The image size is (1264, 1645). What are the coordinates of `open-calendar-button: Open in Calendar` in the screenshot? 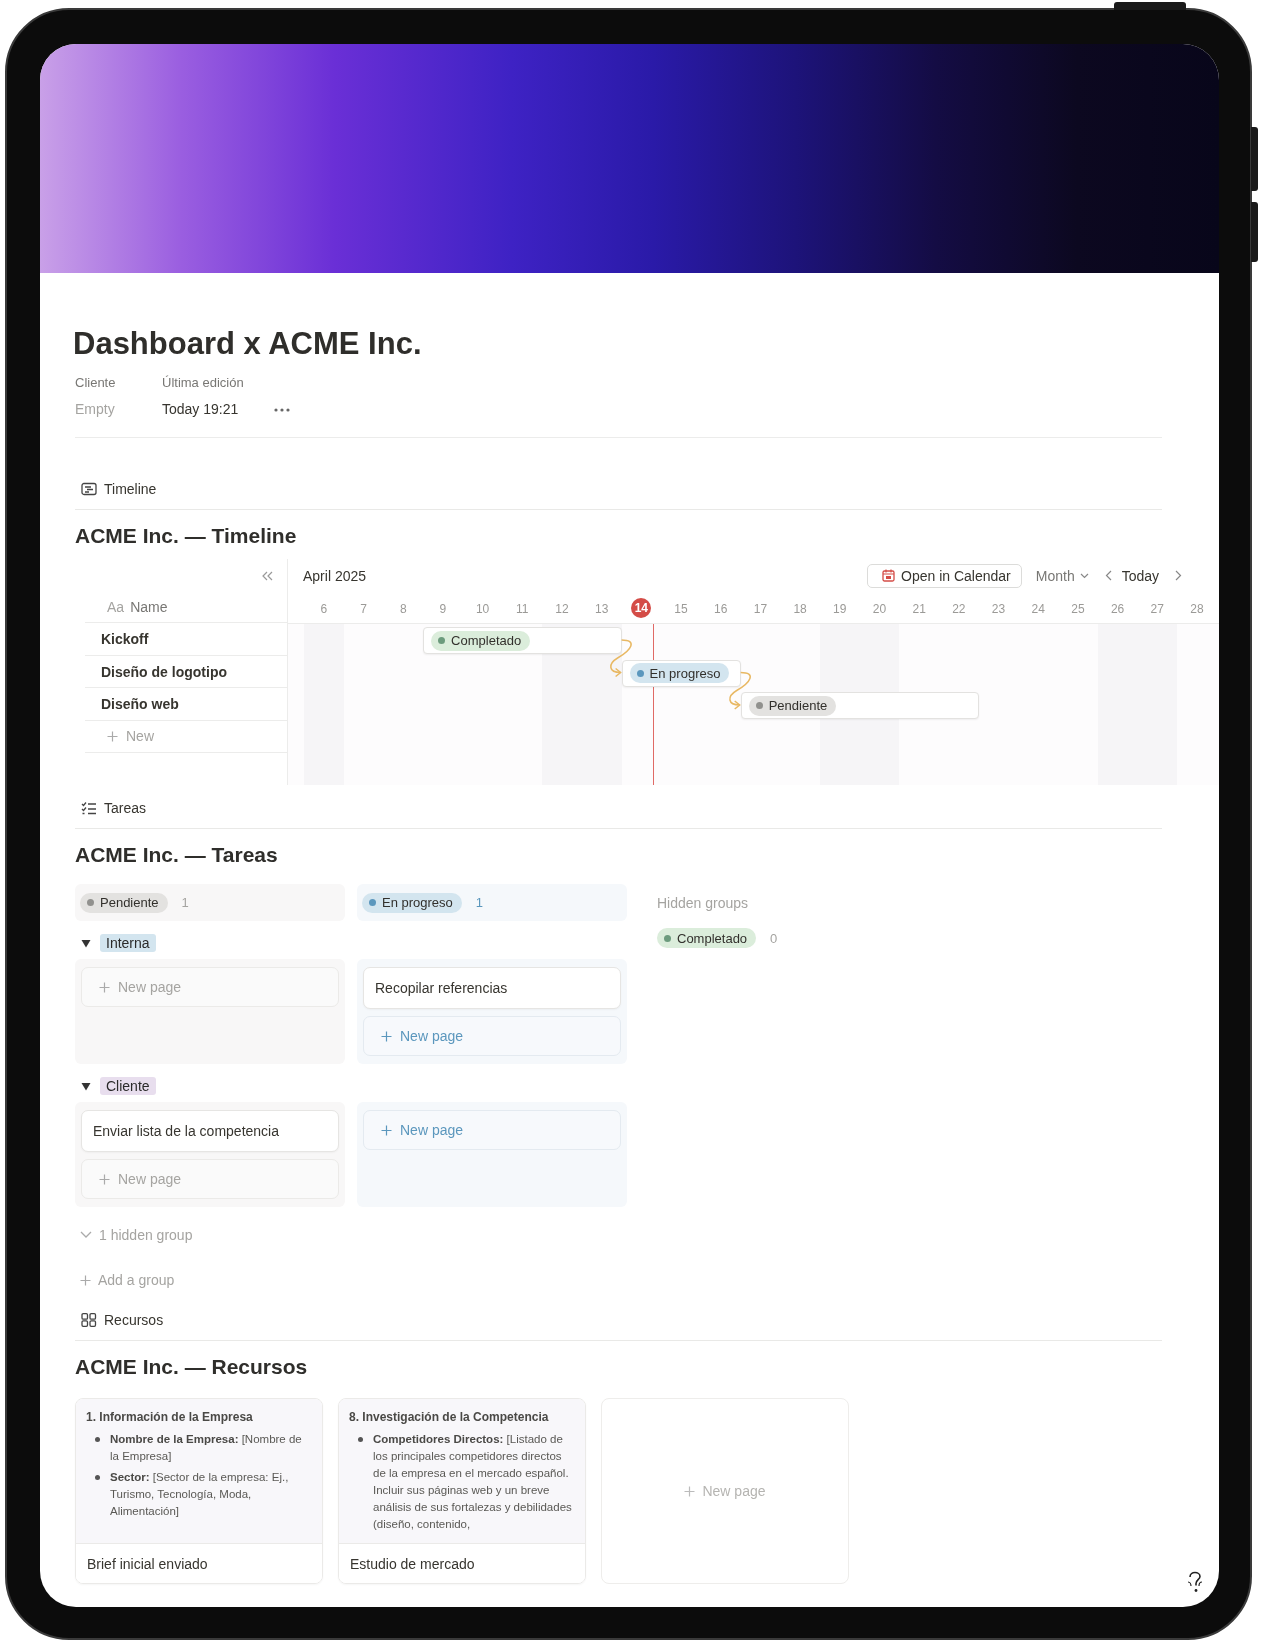 It's located at (944, 575).